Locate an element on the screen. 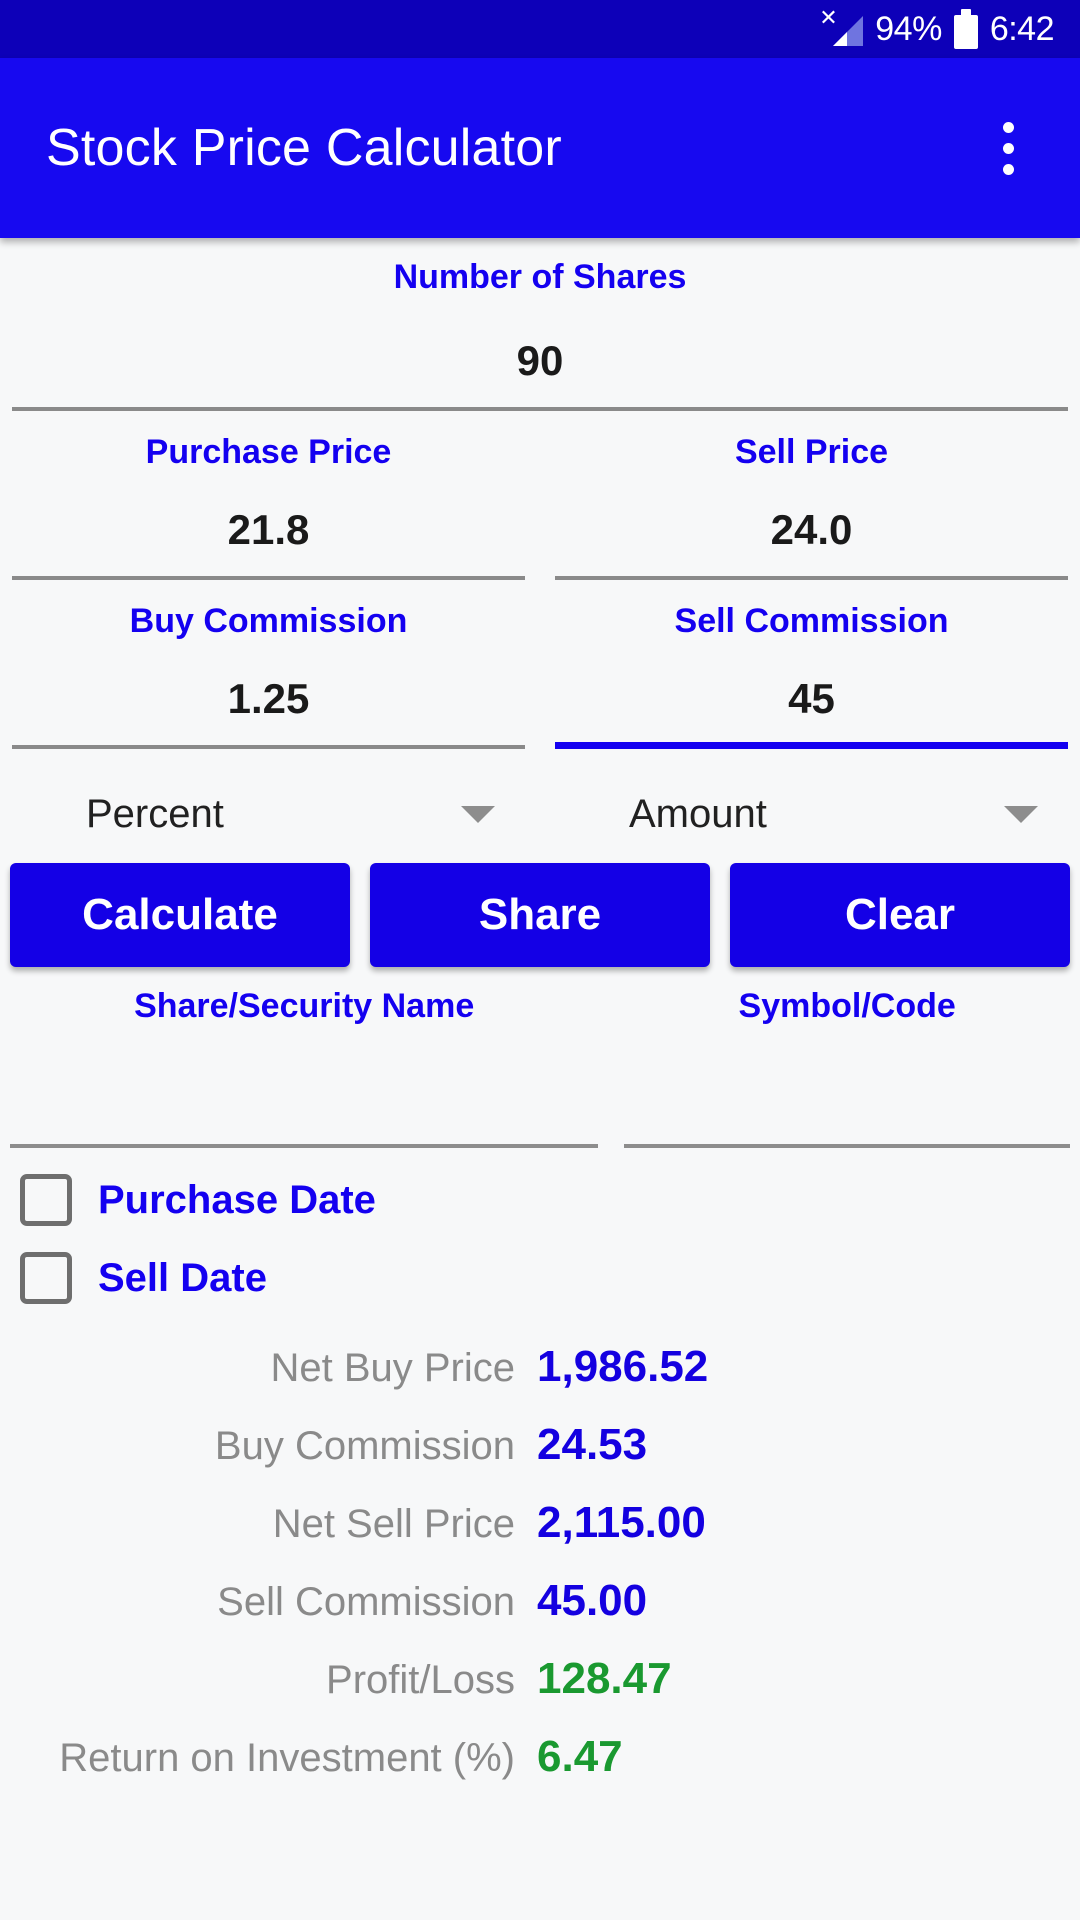 Image resolution: width=1080 pixels, height=1920 pixels. price-row: Purchase Price 21.8 Sell Price 24.0 is located at coordinates (540, 495).